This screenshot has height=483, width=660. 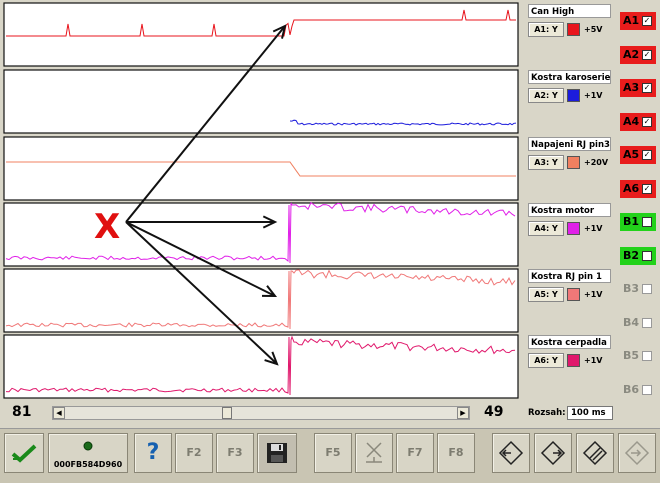 I want to click on selector-label: B1, so click(x=631, y=221).